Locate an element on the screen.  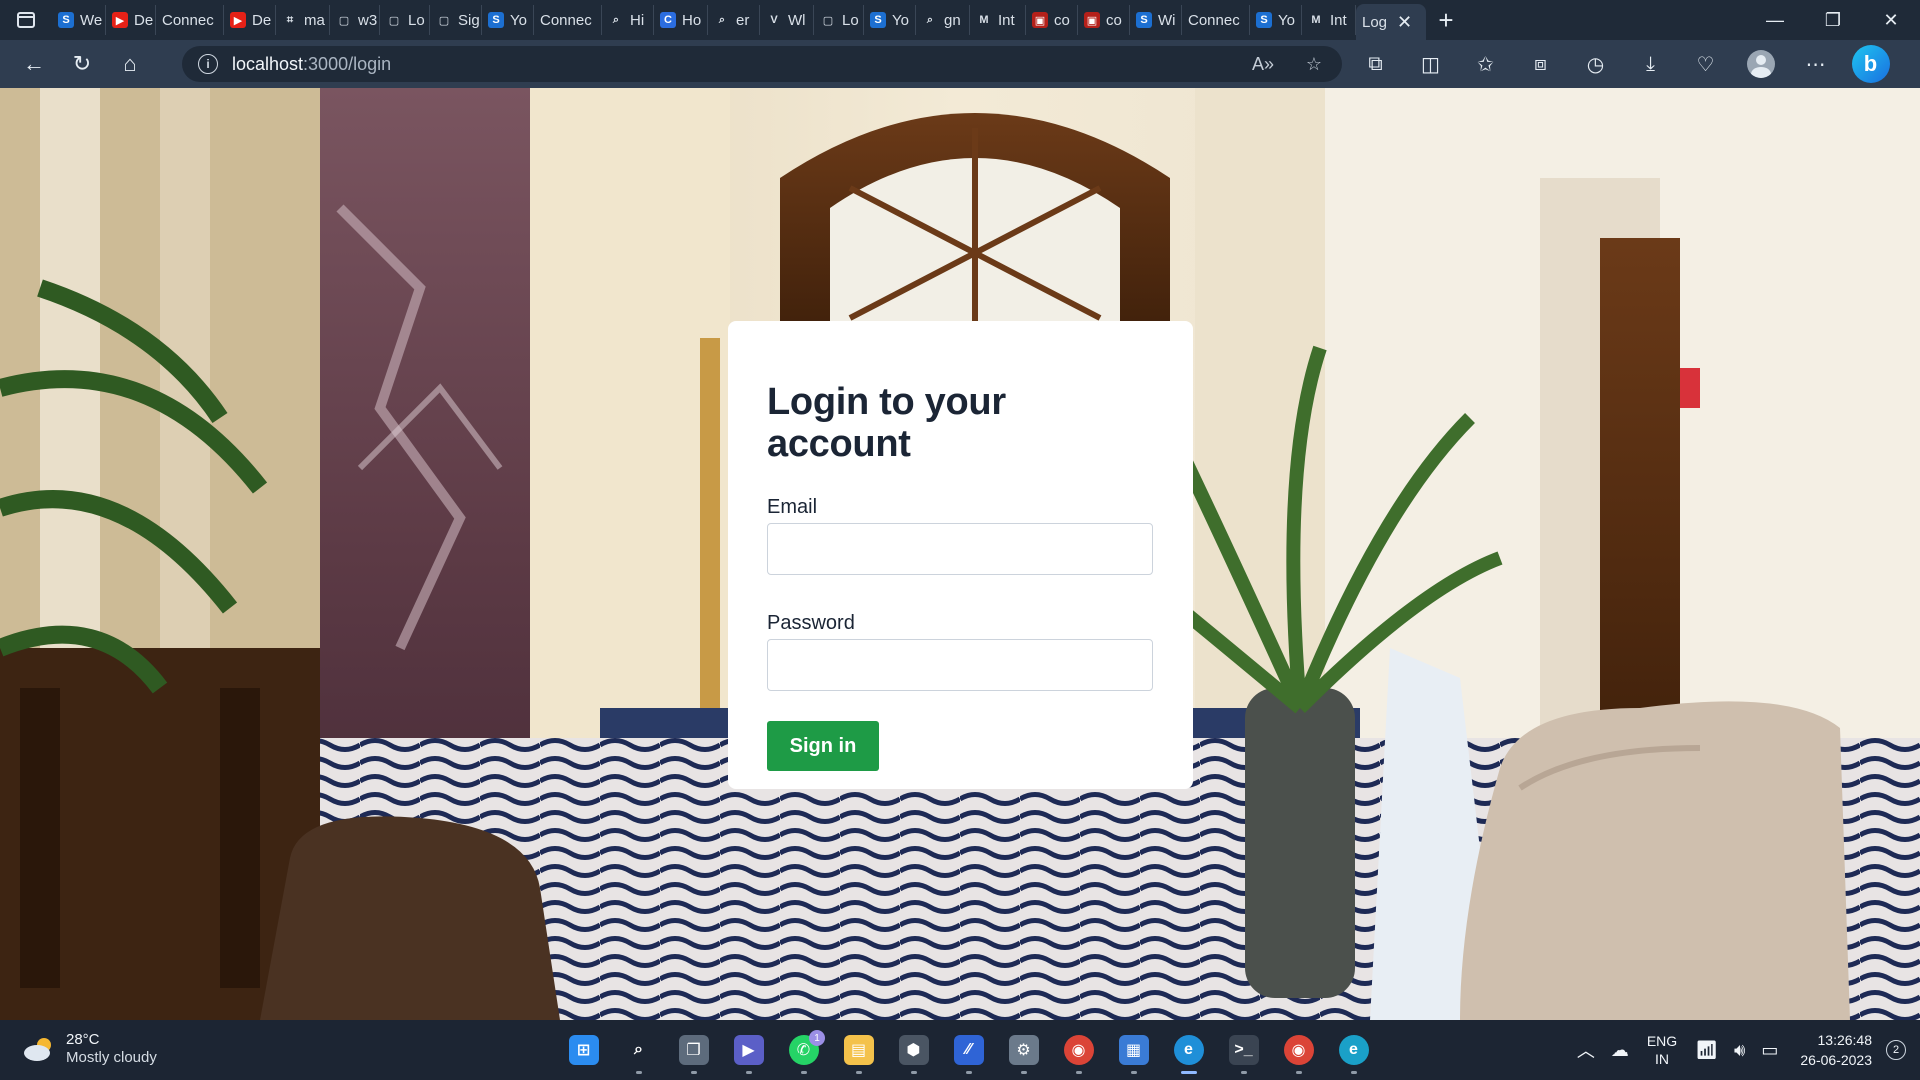
tab-5: ▢ w3 is located at coordinates (355, 20).